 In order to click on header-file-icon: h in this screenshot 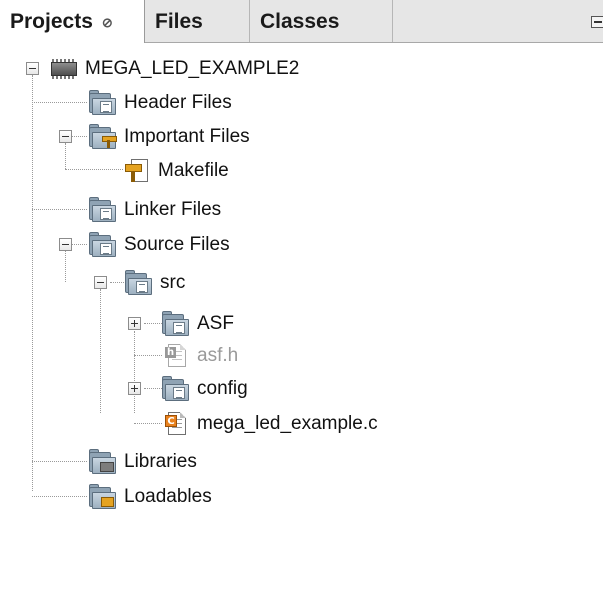, I will do `click(176, 356)`.